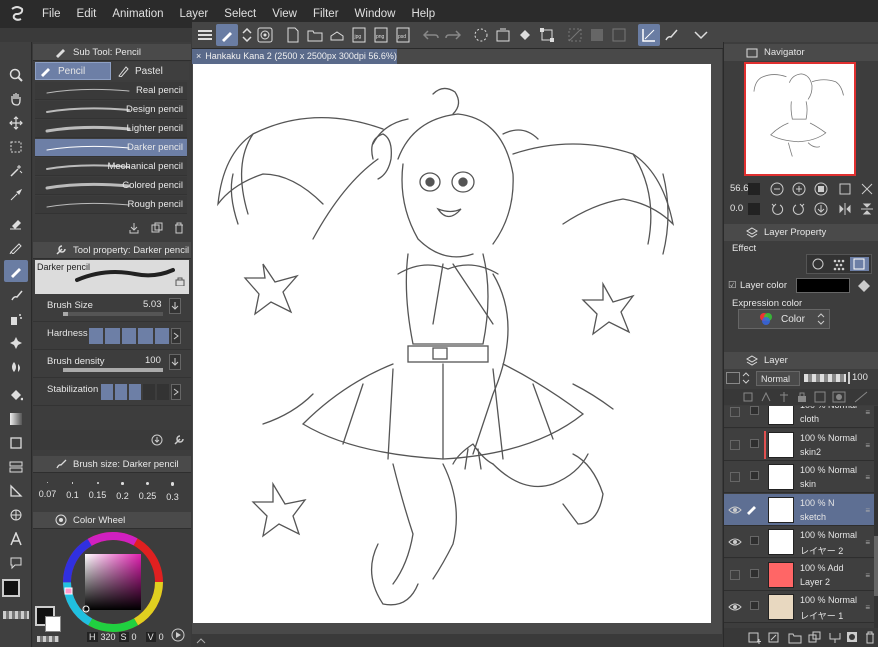  Describe the element at coordinates (97, 490) in the screenshot. I see `brush-size-option: 0.15` at that location.